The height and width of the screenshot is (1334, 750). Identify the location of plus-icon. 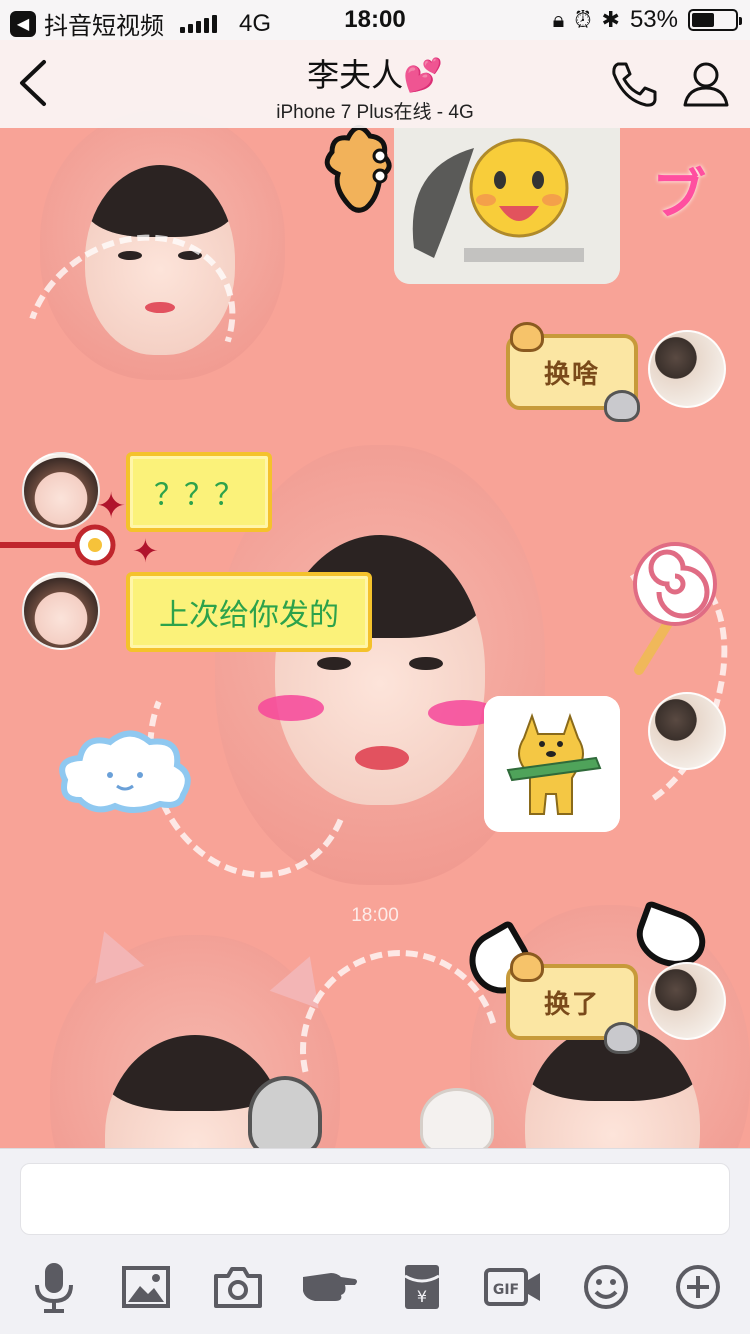
(698, 1287).